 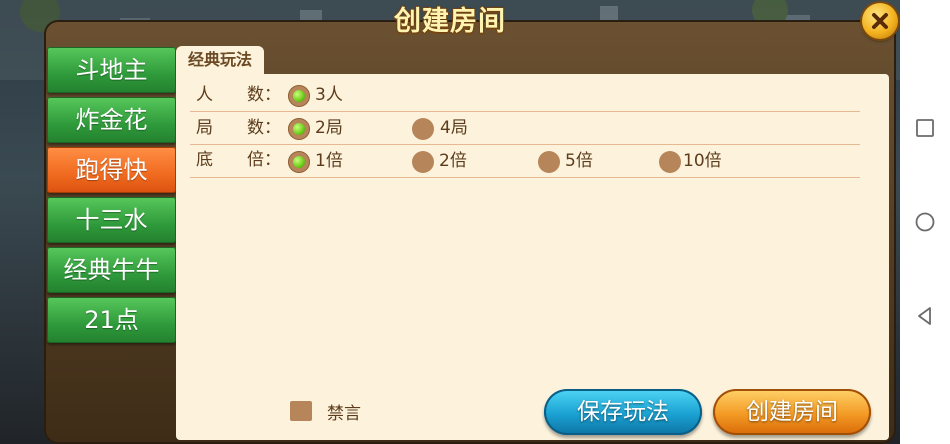 What do you see at coordinates (220, 60) in the screenshot?
I see `tab-classic-rules: 经典玩法` at bounding box center [220, 60].